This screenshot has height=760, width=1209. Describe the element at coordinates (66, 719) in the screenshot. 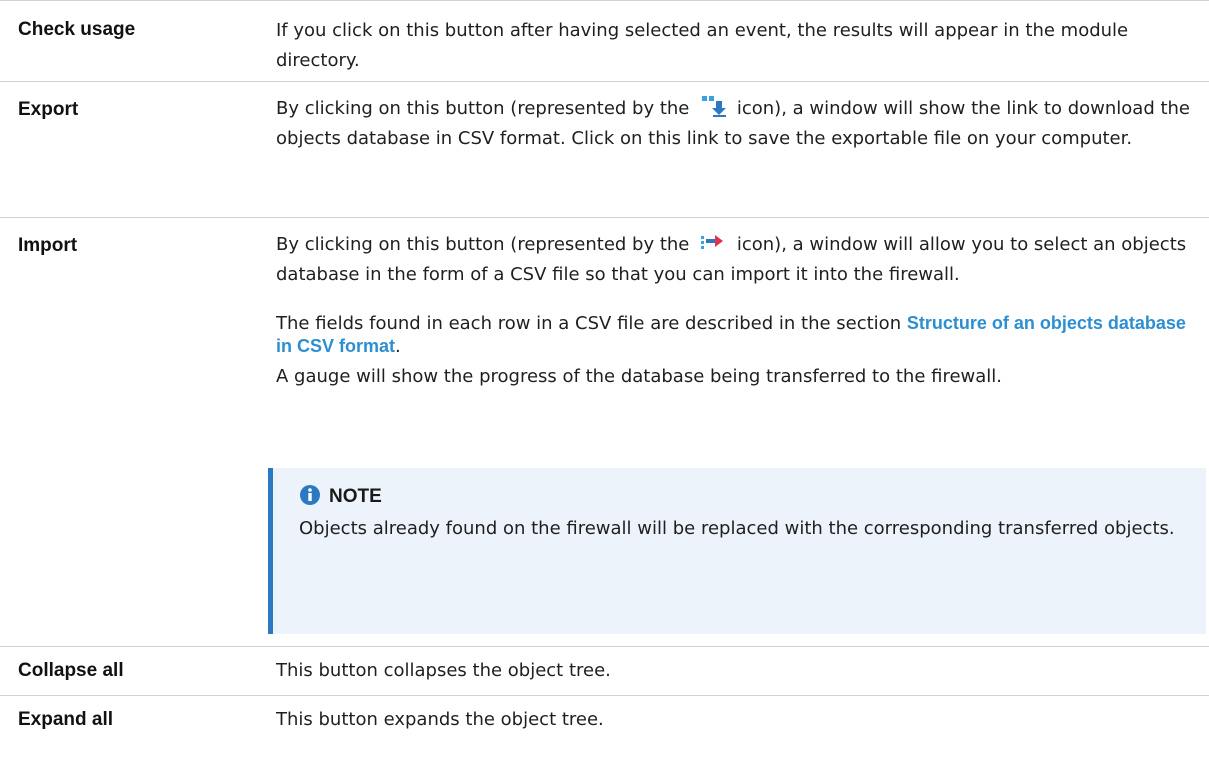

I see `term-expand-all: Expand all` at that location.